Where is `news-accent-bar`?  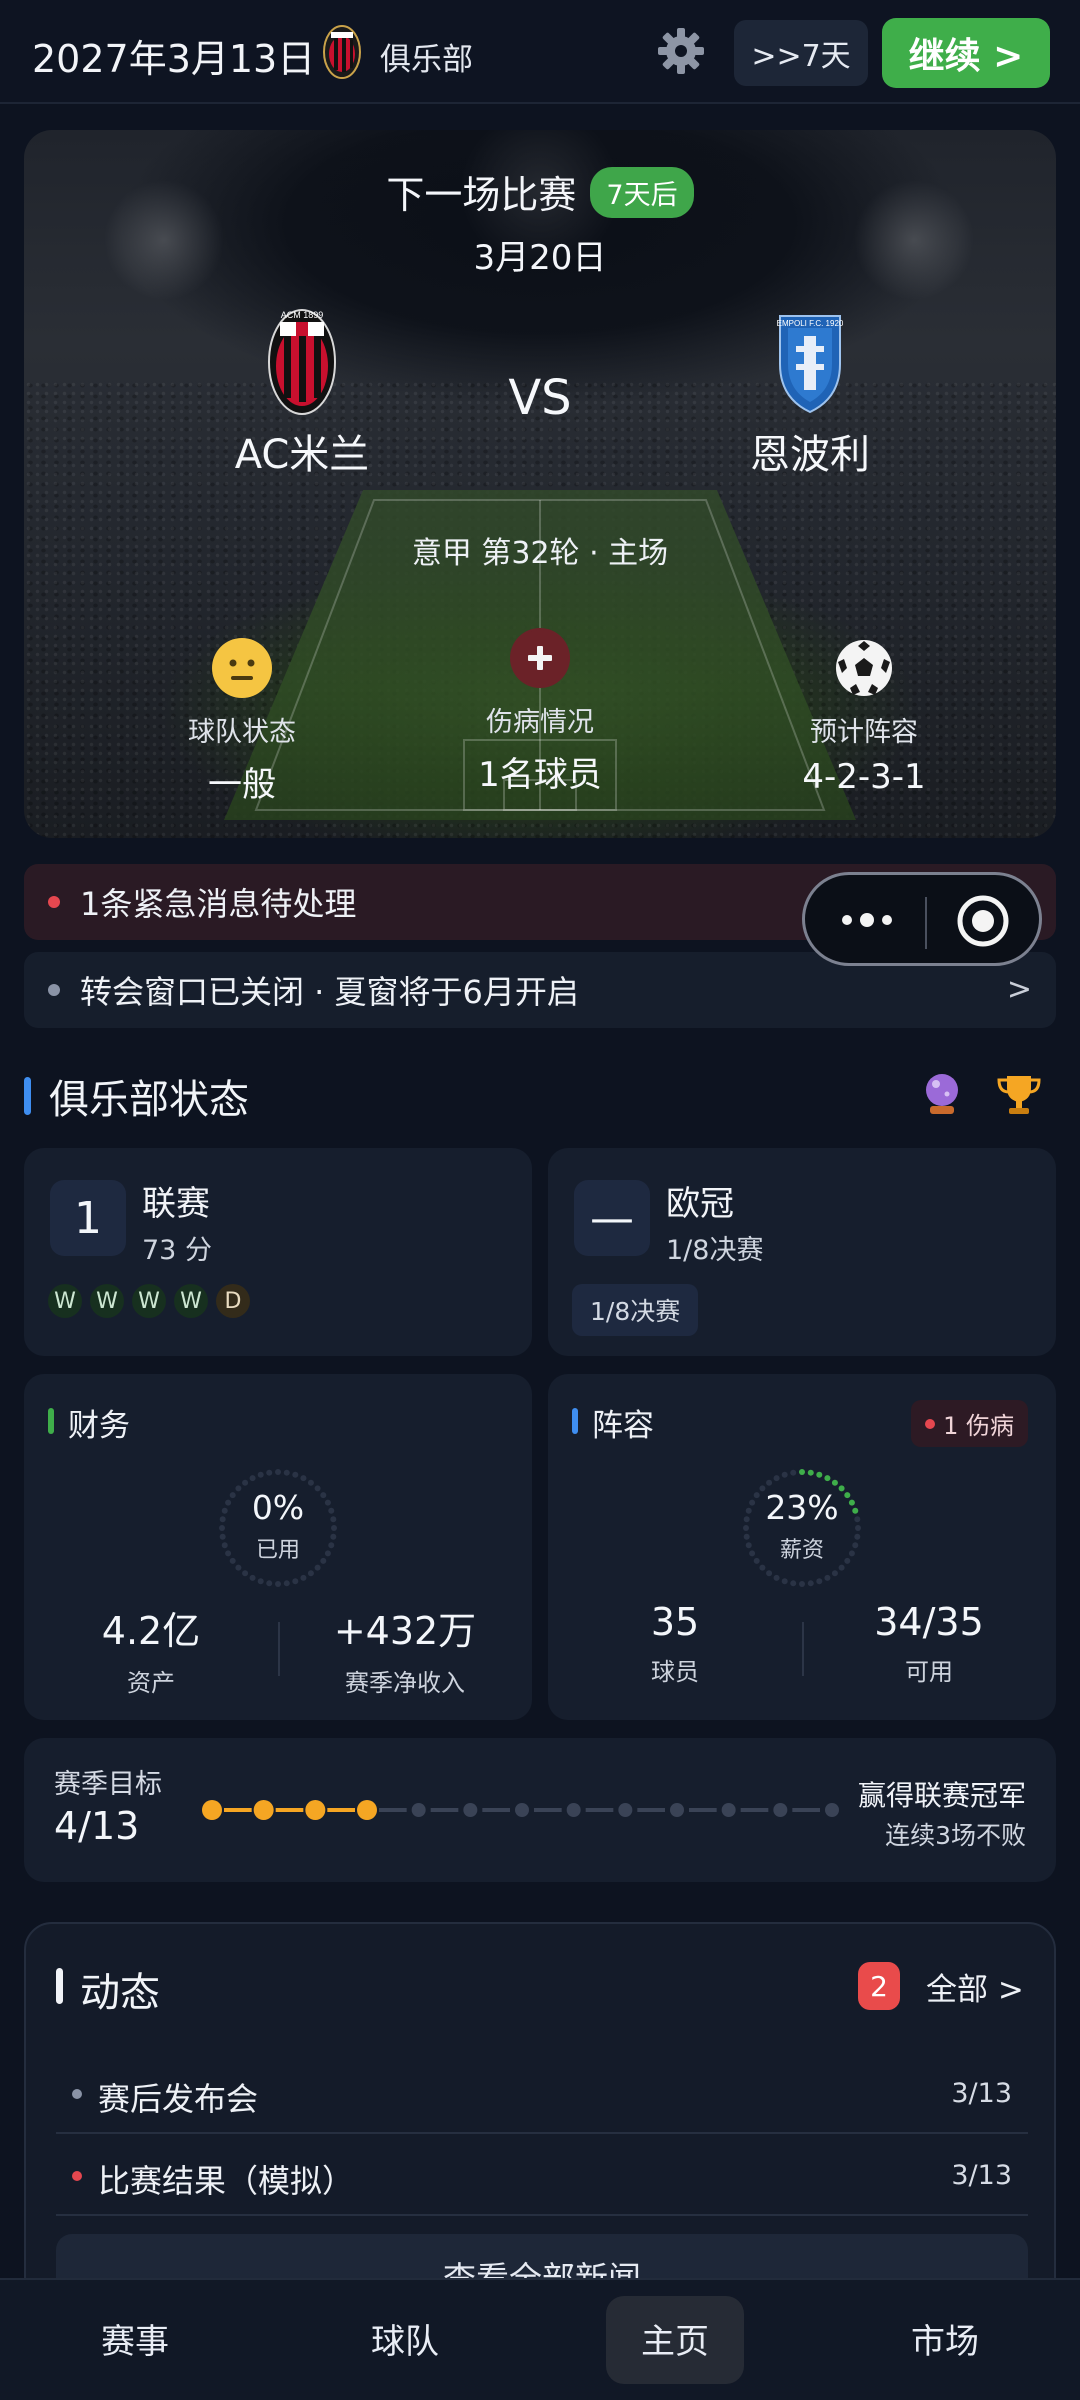
news-accent-bar is located at coordinates (59, 1986).